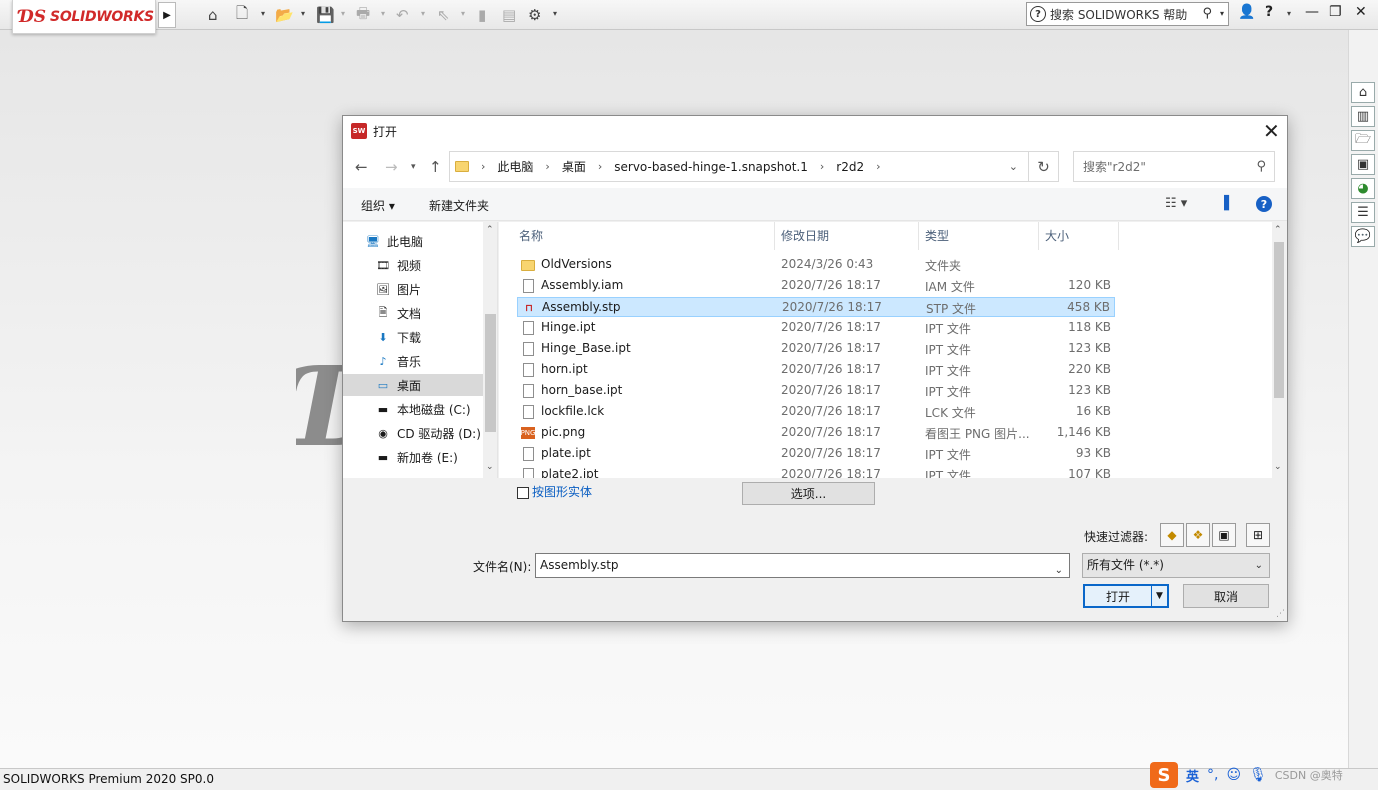  Describe the element at coordinates (361, 167) in the screenshot. I see `back-arrow-icon: ←` at that location.